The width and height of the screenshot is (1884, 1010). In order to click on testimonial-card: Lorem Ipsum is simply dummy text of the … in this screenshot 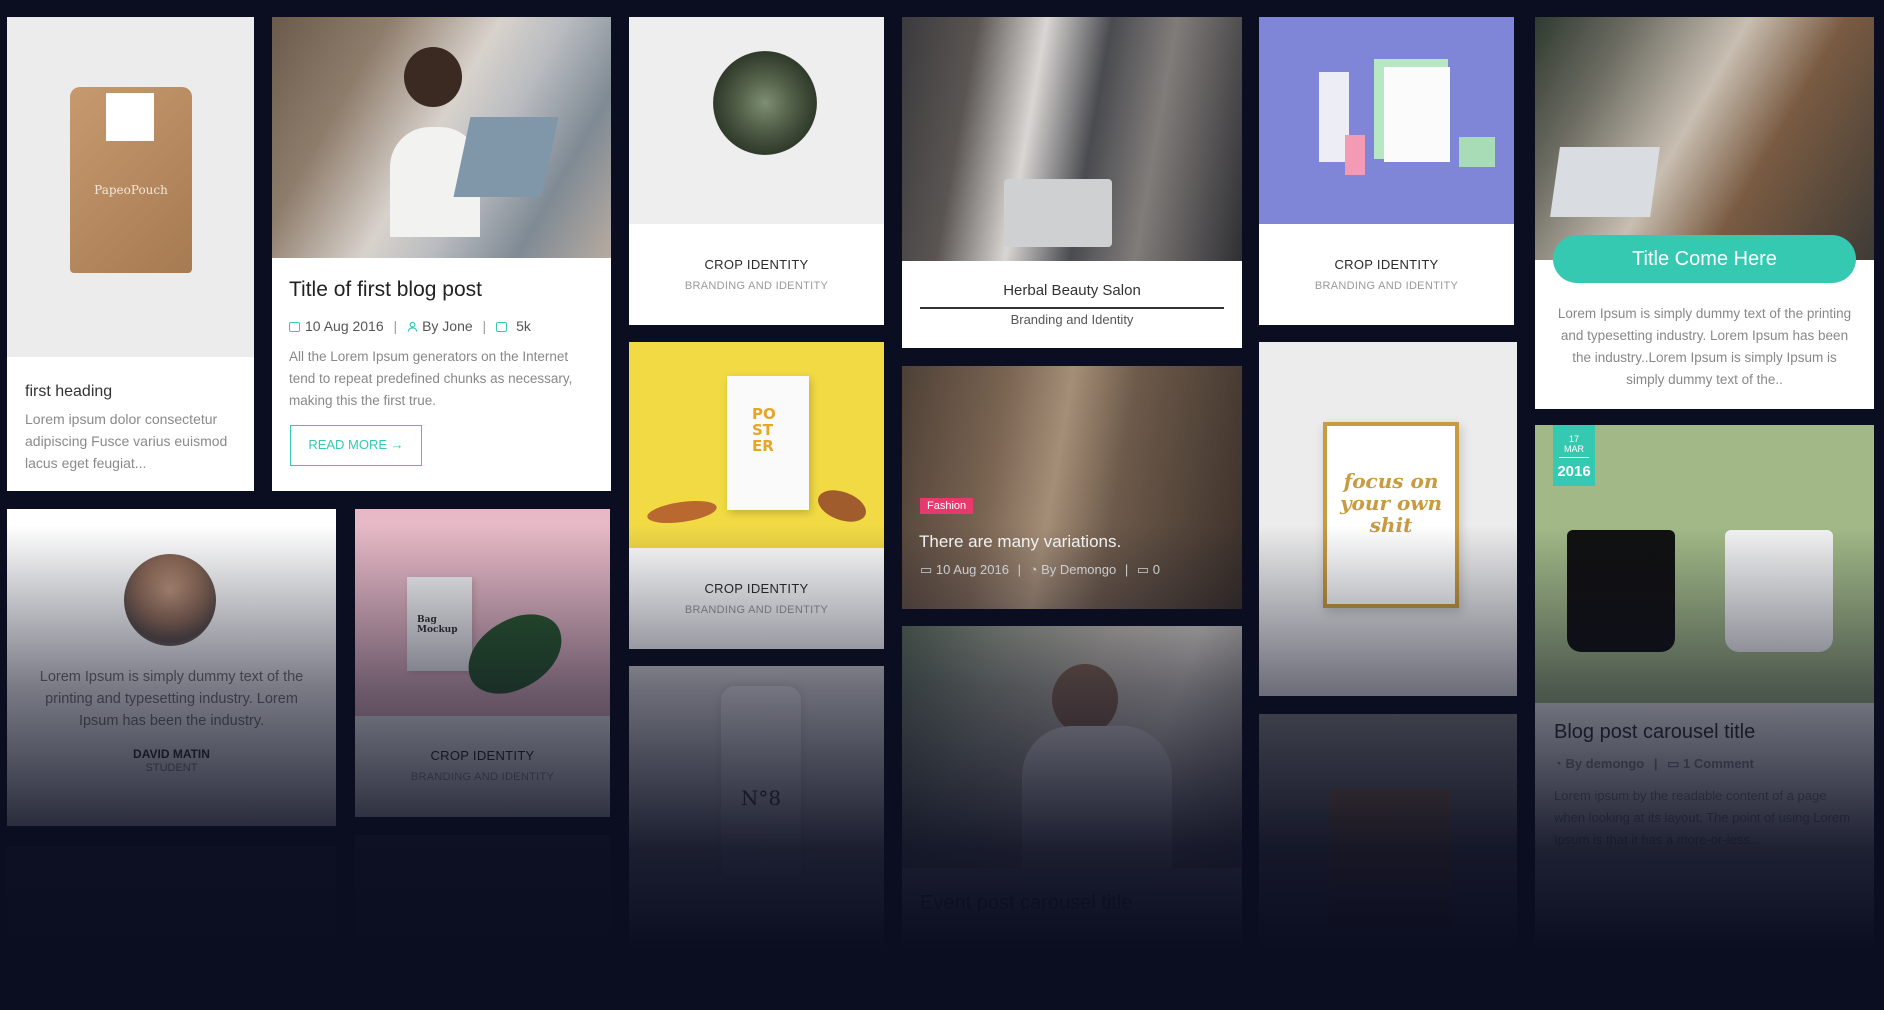, I will do `click(171, 667)`.